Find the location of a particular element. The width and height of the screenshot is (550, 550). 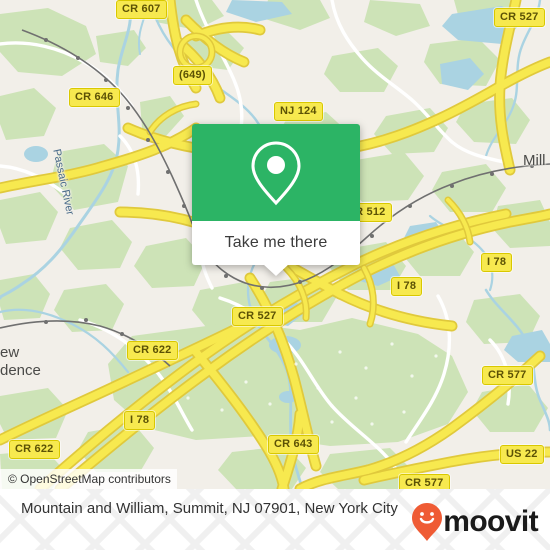

osm-attribution: © OpenStreetMap contributors is located at coordinates (88, 479).